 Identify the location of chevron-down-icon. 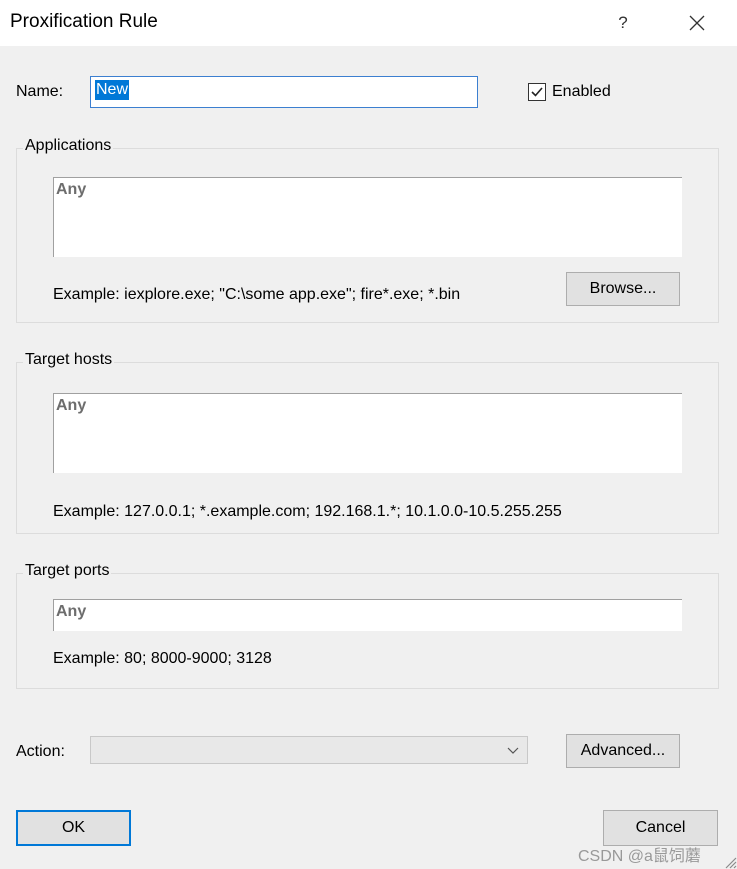
(513, 750).